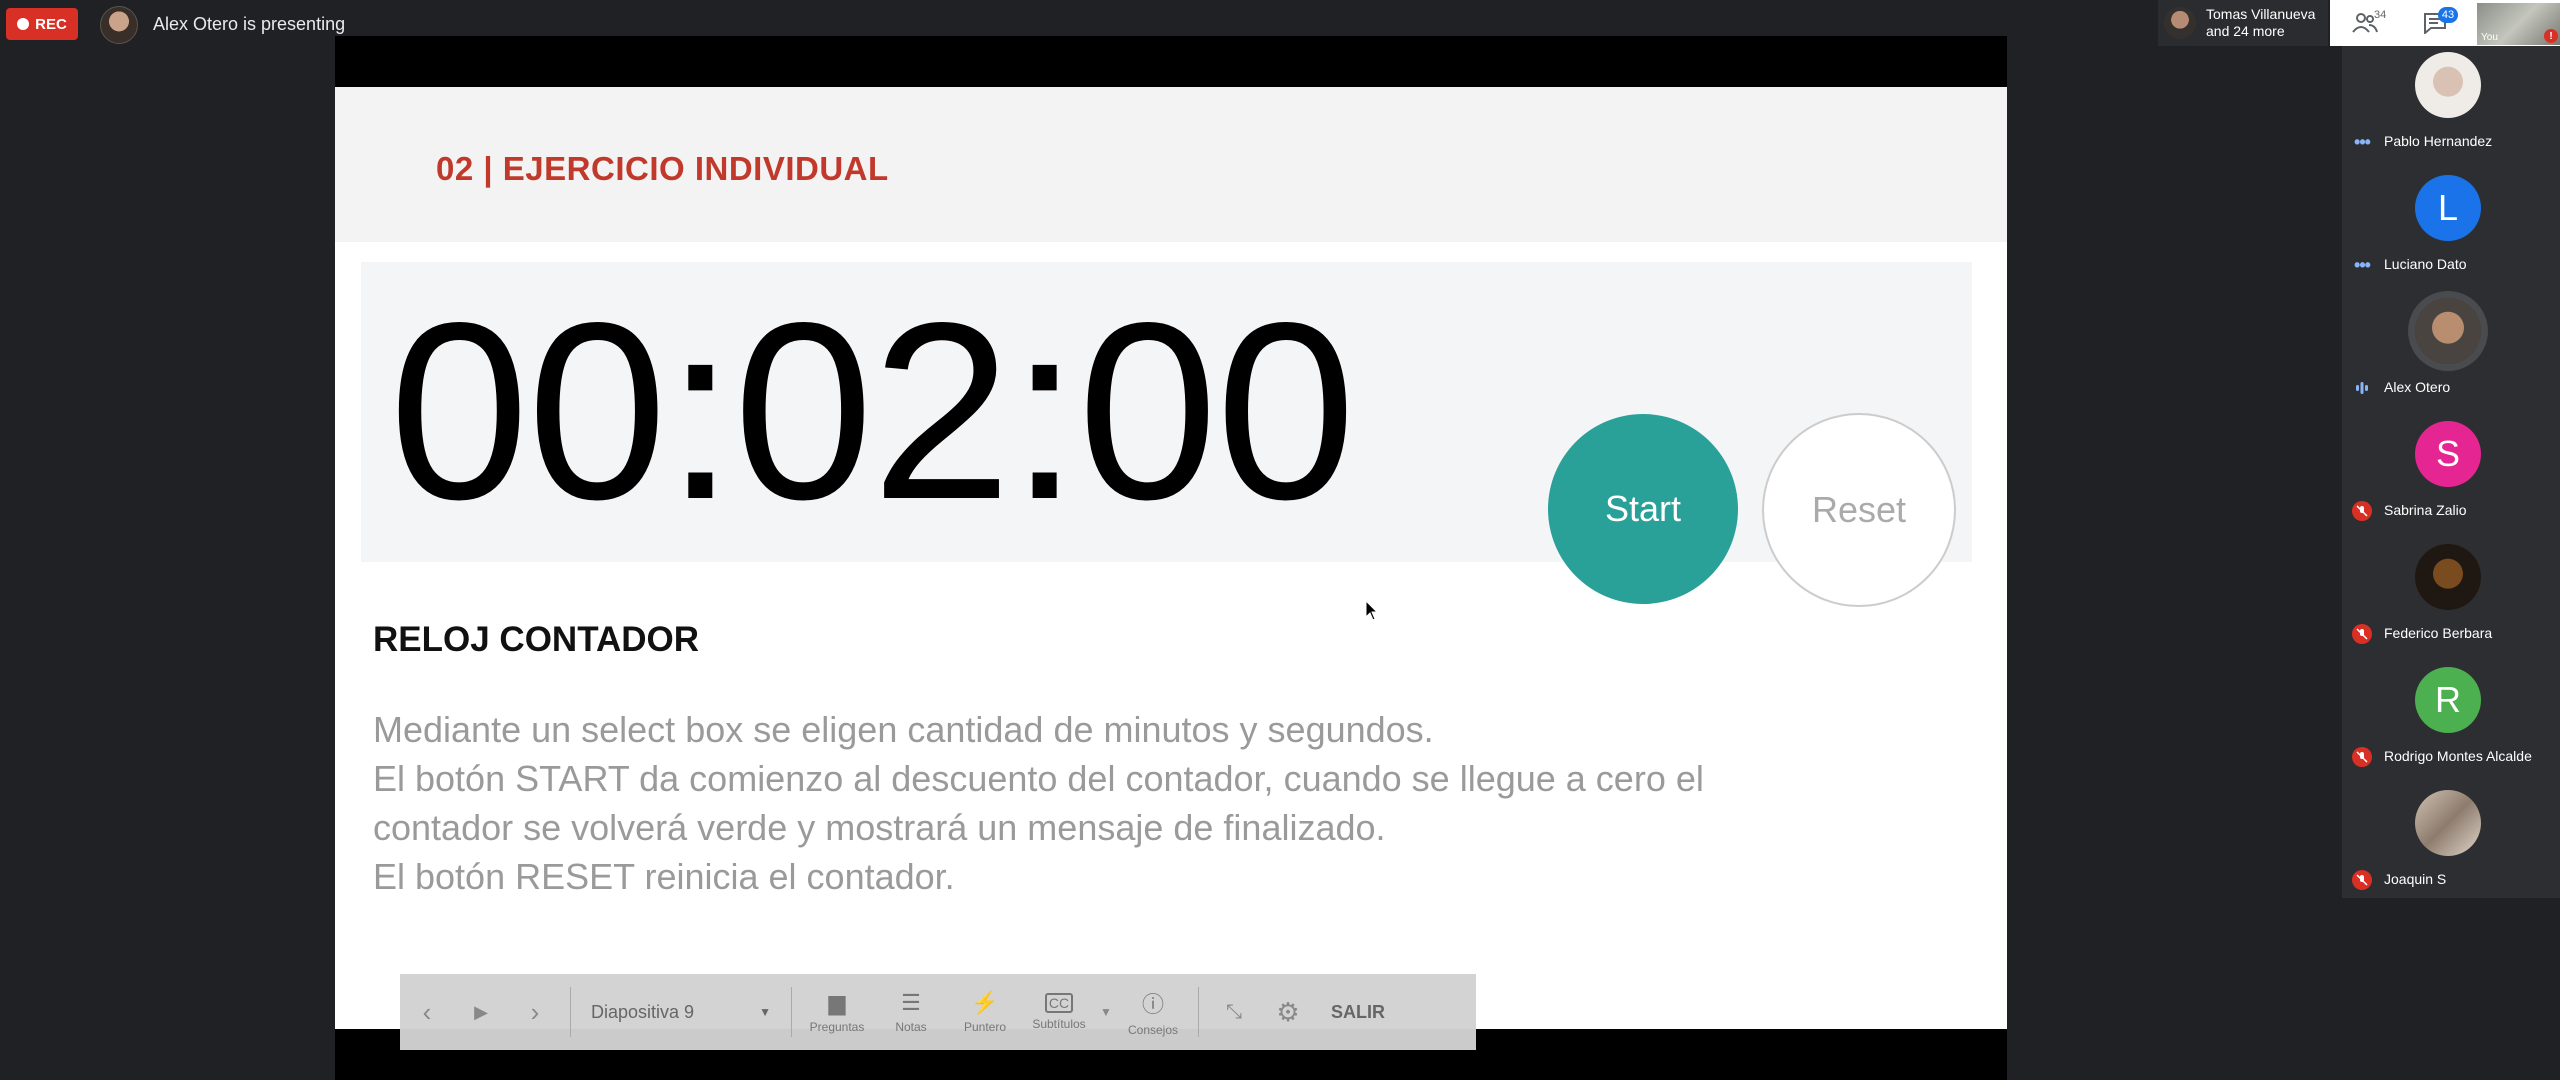  I want to click on participant-tile: Joaquin S, so click(2451, 845).